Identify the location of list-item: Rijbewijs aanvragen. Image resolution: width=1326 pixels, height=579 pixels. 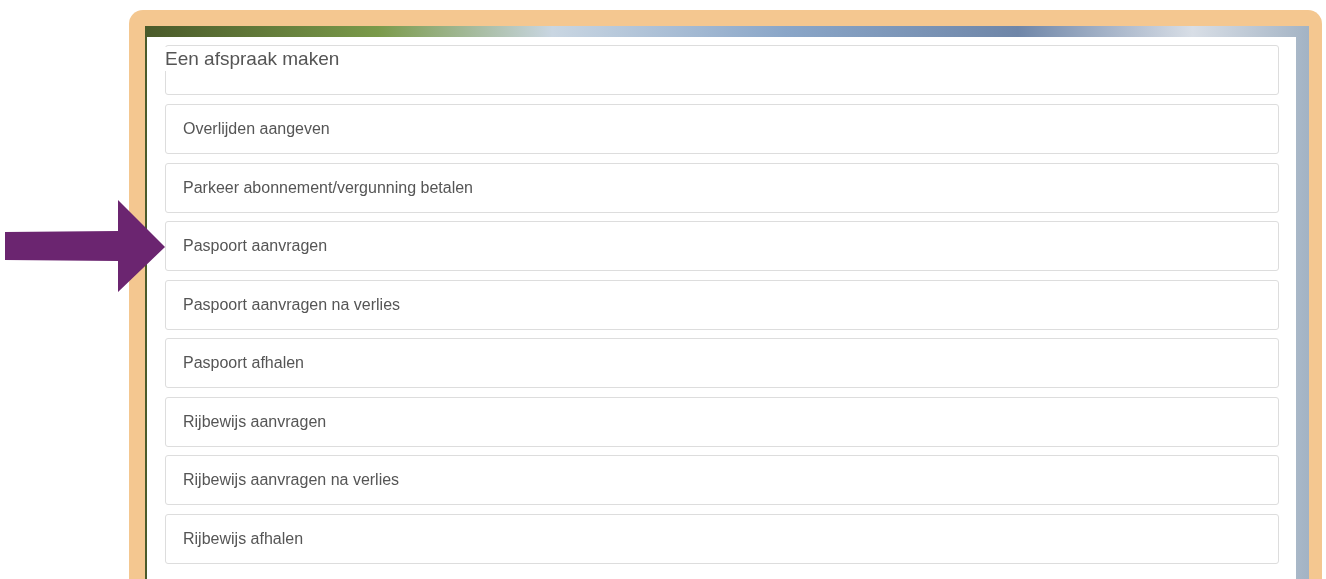
(722, 421).